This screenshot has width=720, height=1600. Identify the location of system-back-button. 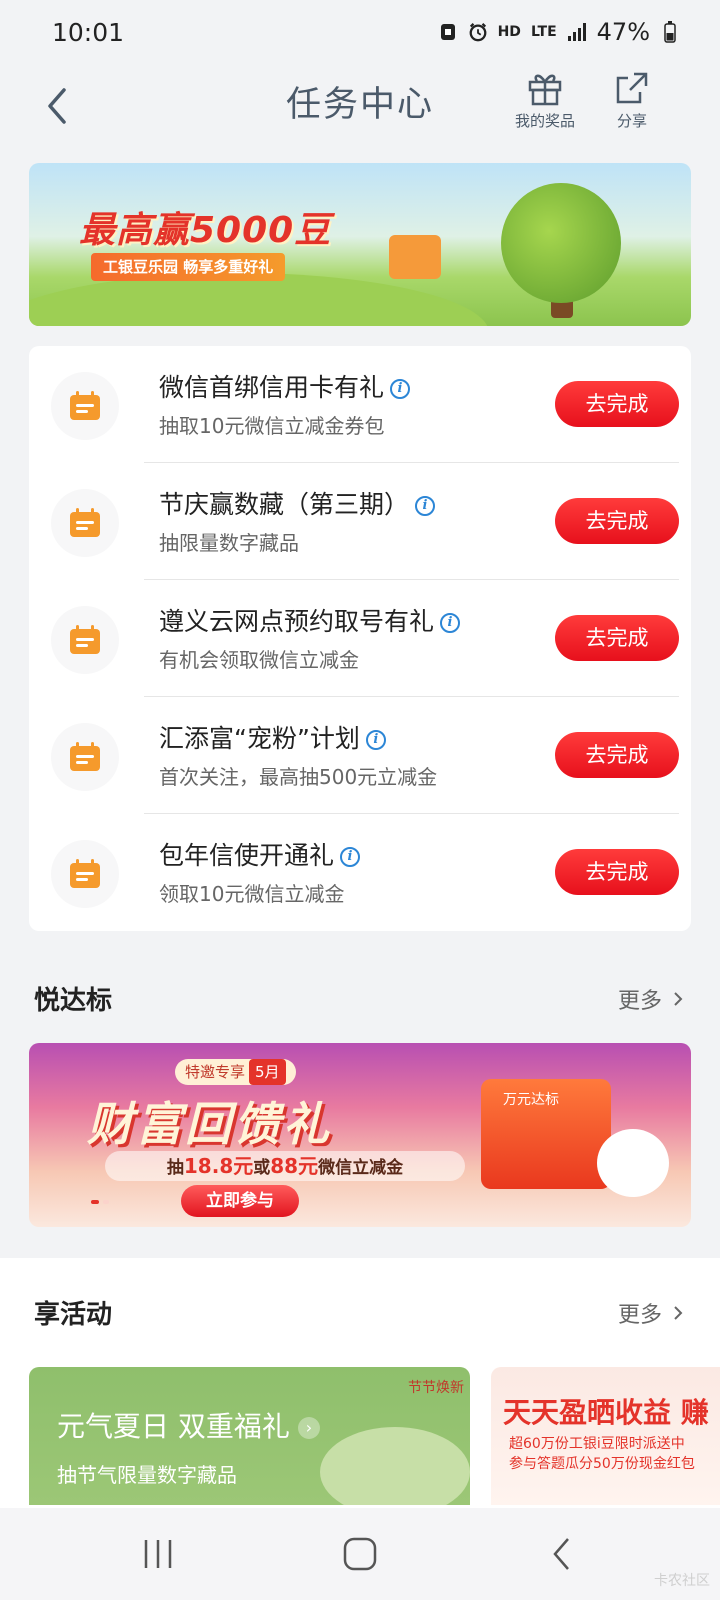
(562, 1554).